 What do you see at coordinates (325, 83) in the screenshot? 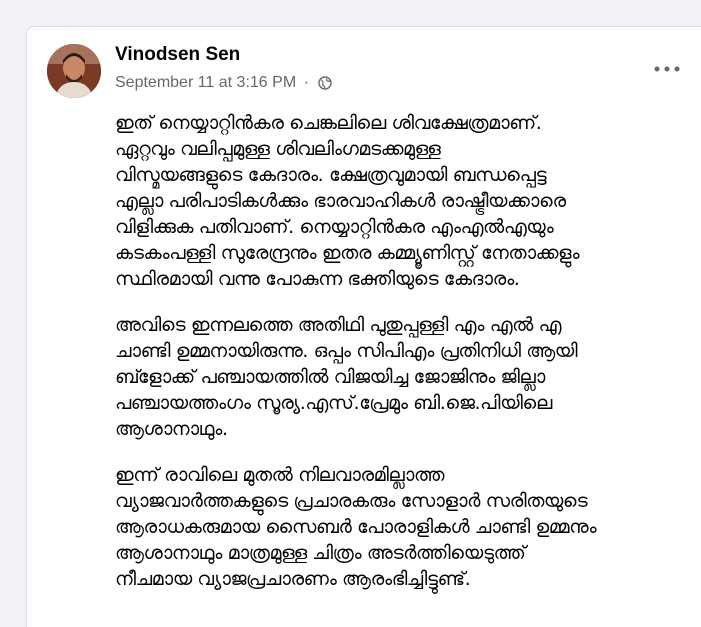
I see `globe-icon` at bounding box center [325, 83].